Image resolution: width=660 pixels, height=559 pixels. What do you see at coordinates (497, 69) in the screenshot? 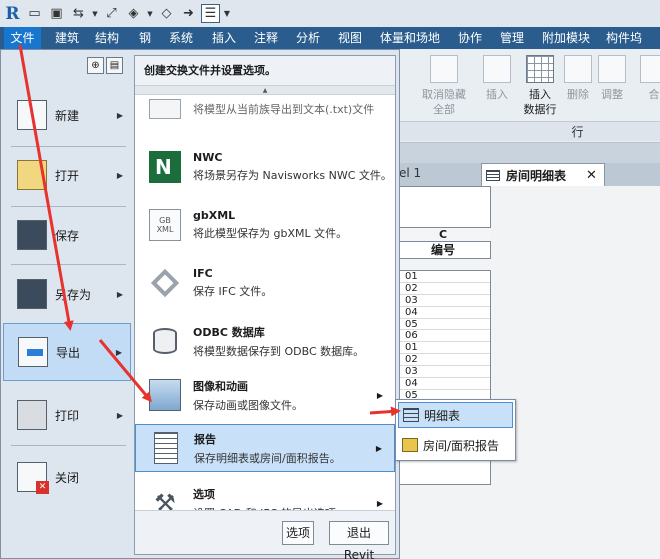
I see `insert-row-icon` at bounding box center [497, 69].